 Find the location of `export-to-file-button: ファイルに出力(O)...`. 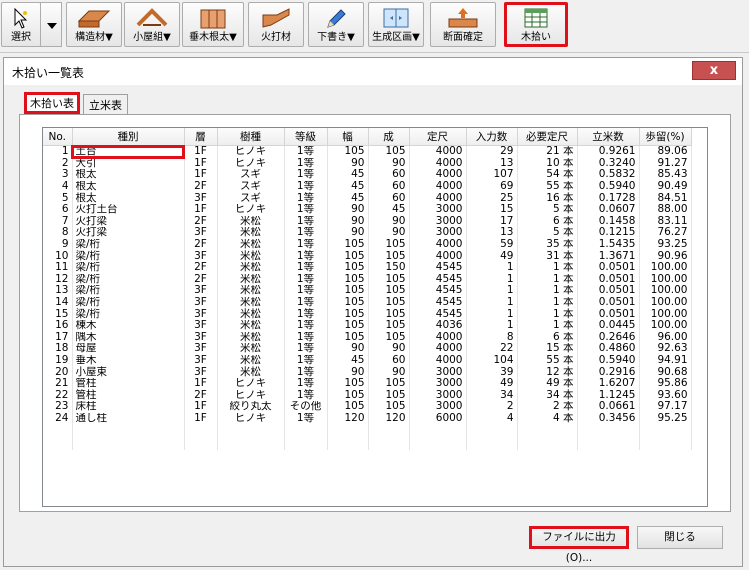

export-to-file-button: ファイルに出力(O)... is located at coordinates (579, 545).